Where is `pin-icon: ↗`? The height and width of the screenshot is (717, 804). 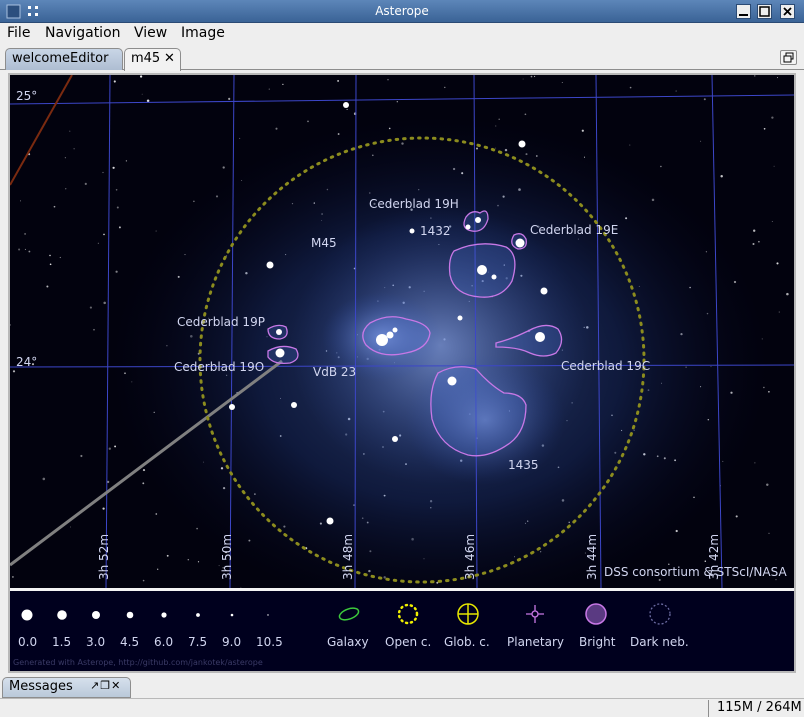 pin-icon: ↗ is located at coordinates (95, 685).